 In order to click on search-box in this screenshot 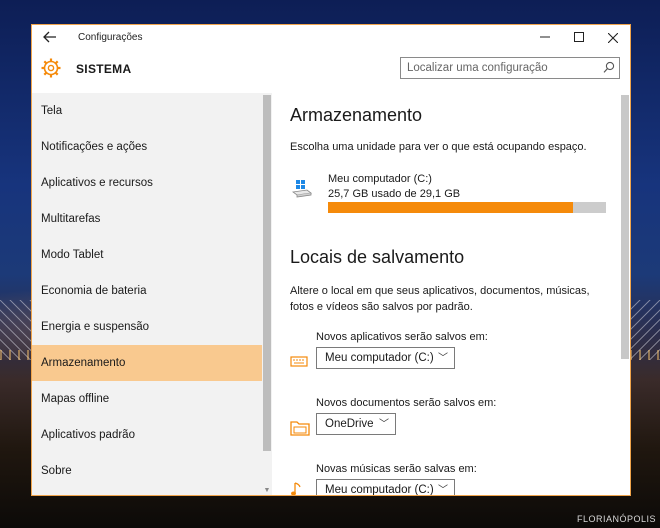, I will do `click(510, 68)`.